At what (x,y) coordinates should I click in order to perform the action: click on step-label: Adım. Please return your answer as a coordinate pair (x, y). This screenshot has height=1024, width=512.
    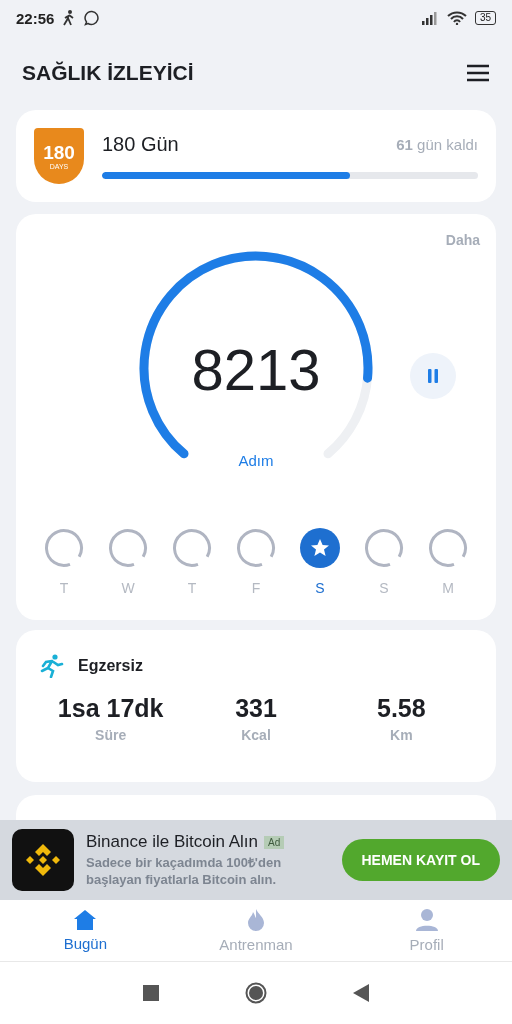
    Looking at the image, I should click on (256, 460).